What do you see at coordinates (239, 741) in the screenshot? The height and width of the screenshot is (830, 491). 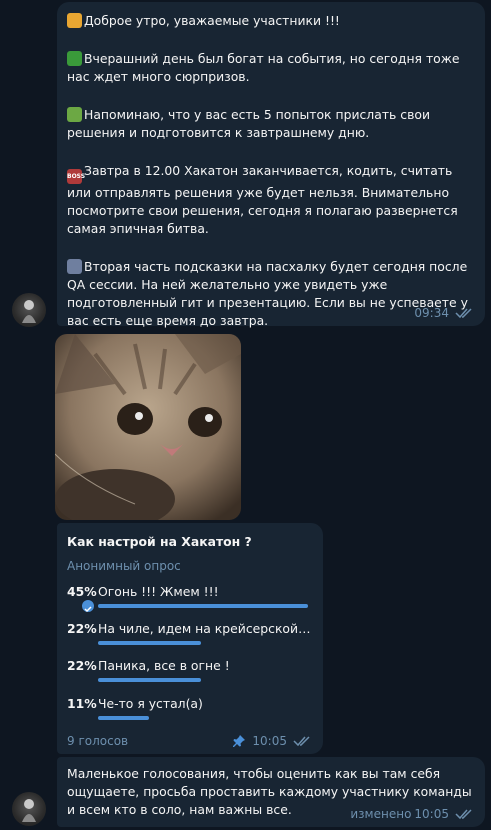 I see `pin-icon` at bounding box center [239, 741].